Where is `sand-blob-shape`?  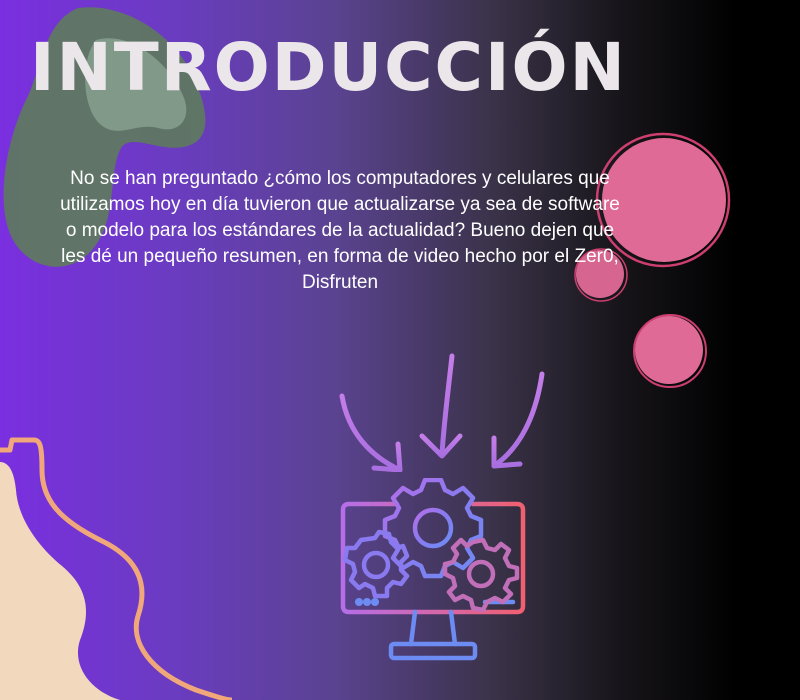 sand-blob-shape is located at coordinates (60, 581).